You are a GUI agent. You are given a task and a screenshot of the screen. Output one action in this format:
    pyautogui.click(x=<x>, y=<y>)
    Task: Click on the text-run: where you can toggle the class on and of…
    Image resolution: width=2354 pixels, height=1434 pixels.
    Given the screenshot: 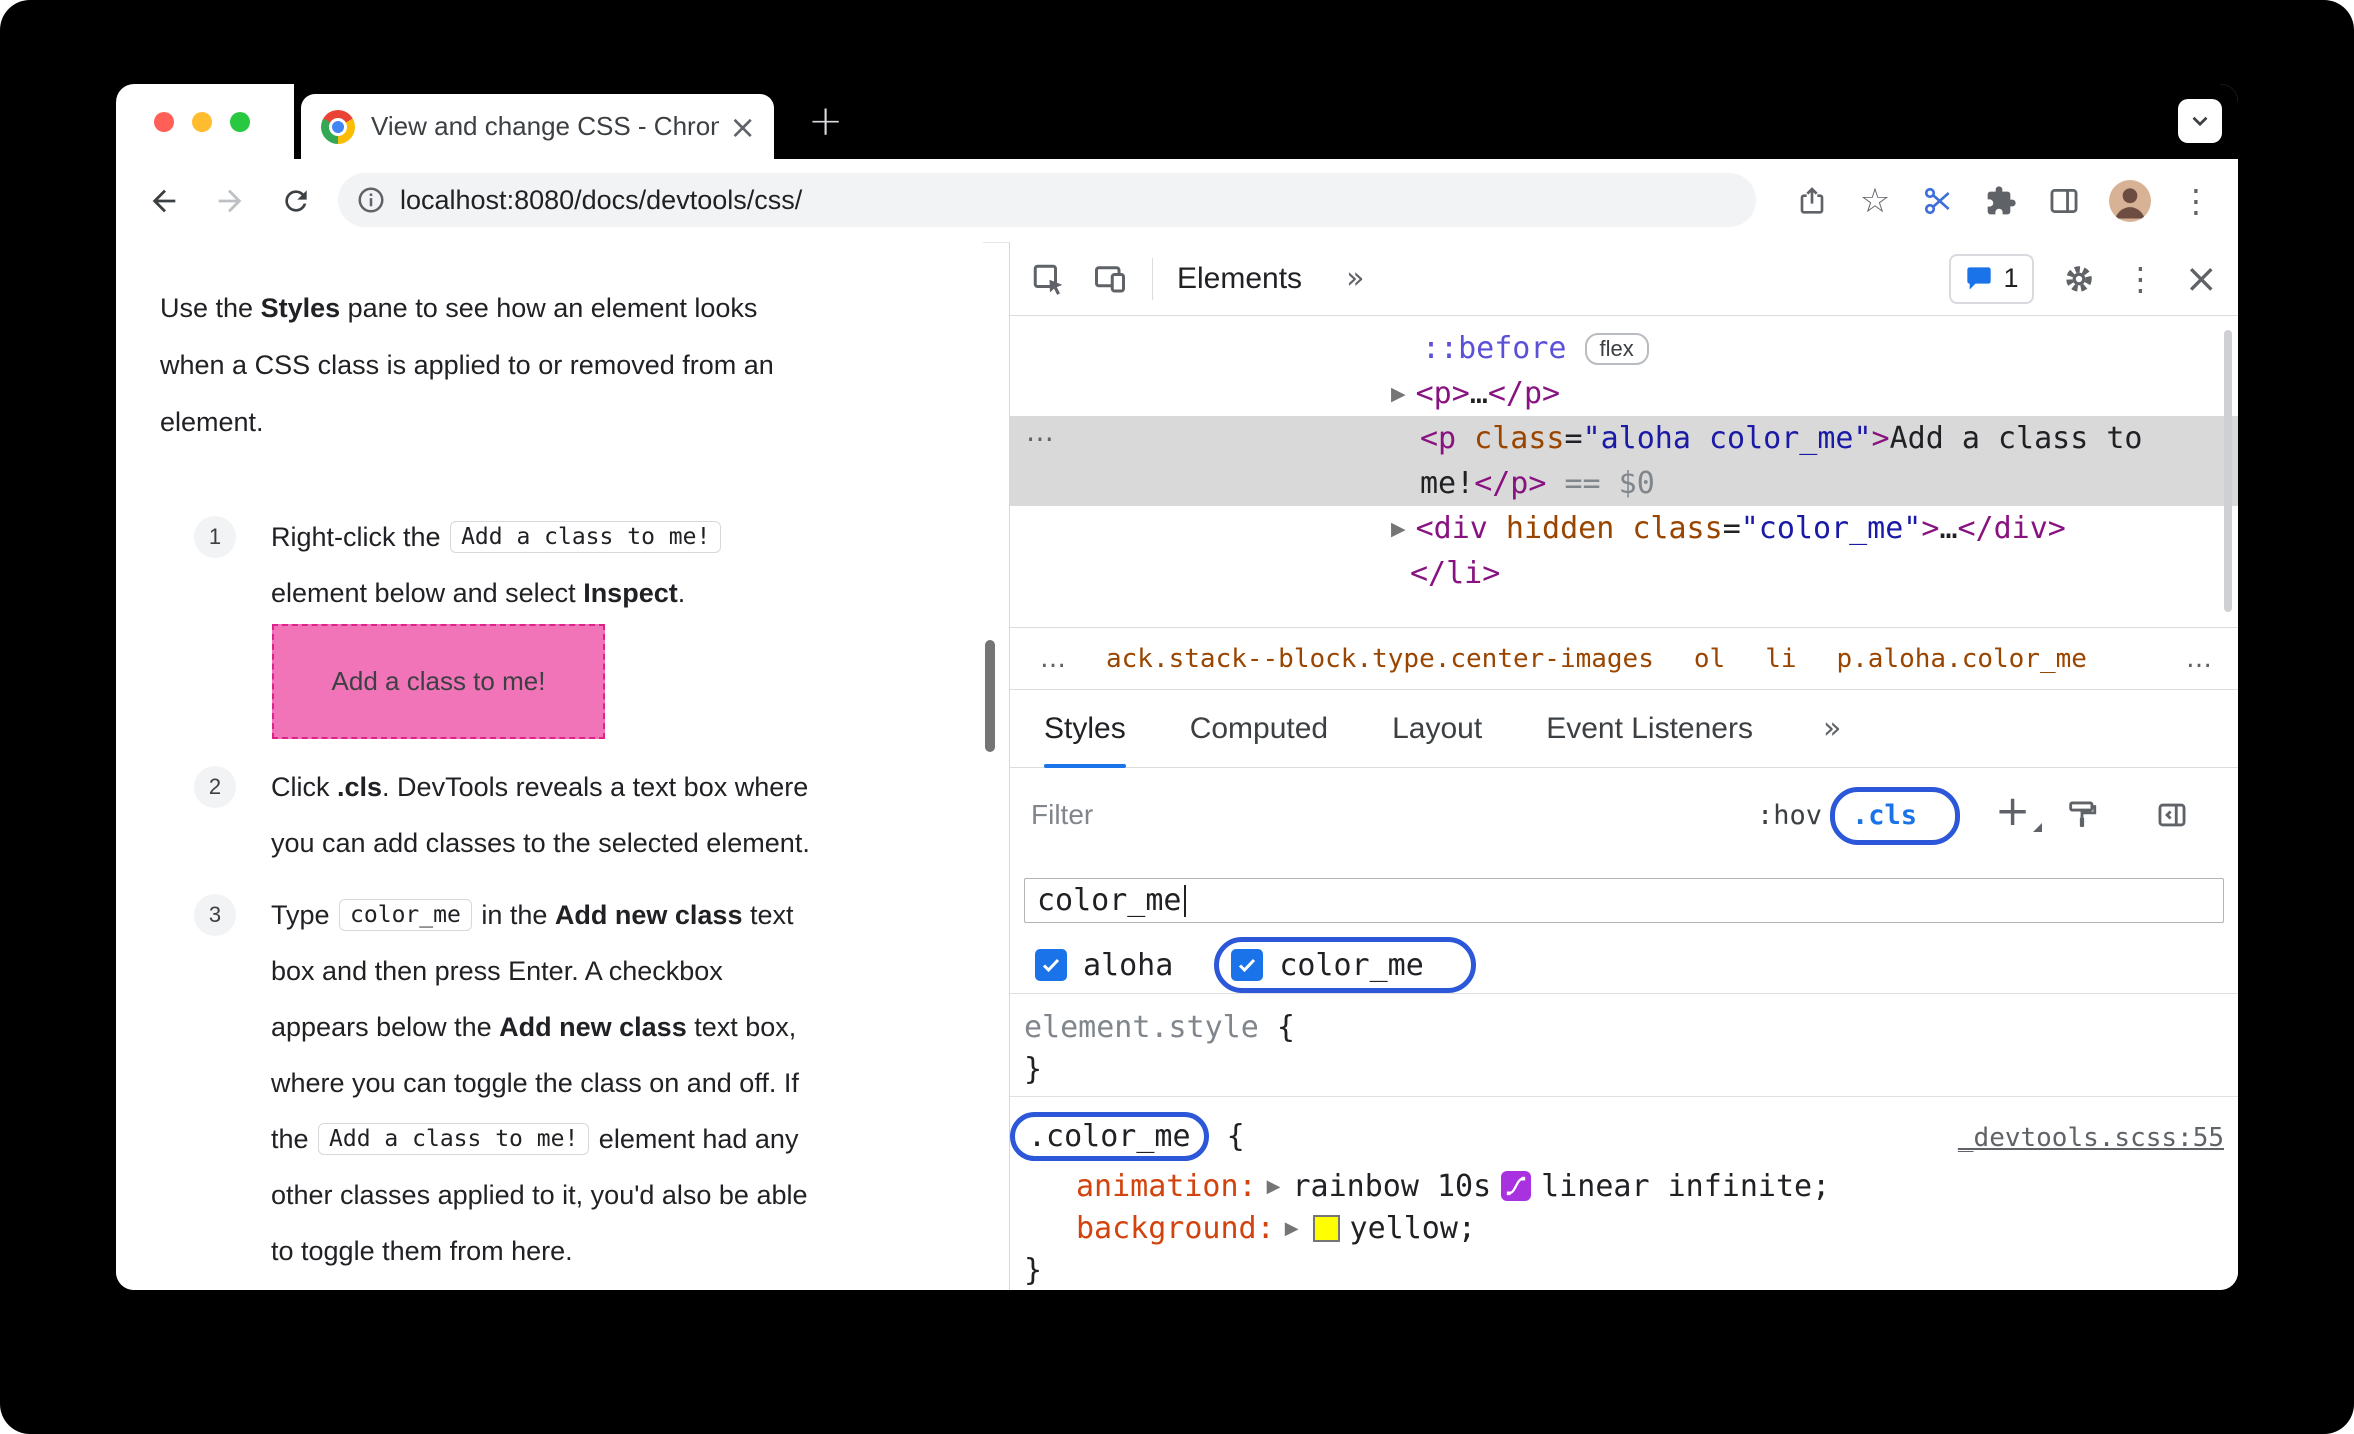 What is the action you would take?
    pyautogui.click(x=535, y=1082)
    